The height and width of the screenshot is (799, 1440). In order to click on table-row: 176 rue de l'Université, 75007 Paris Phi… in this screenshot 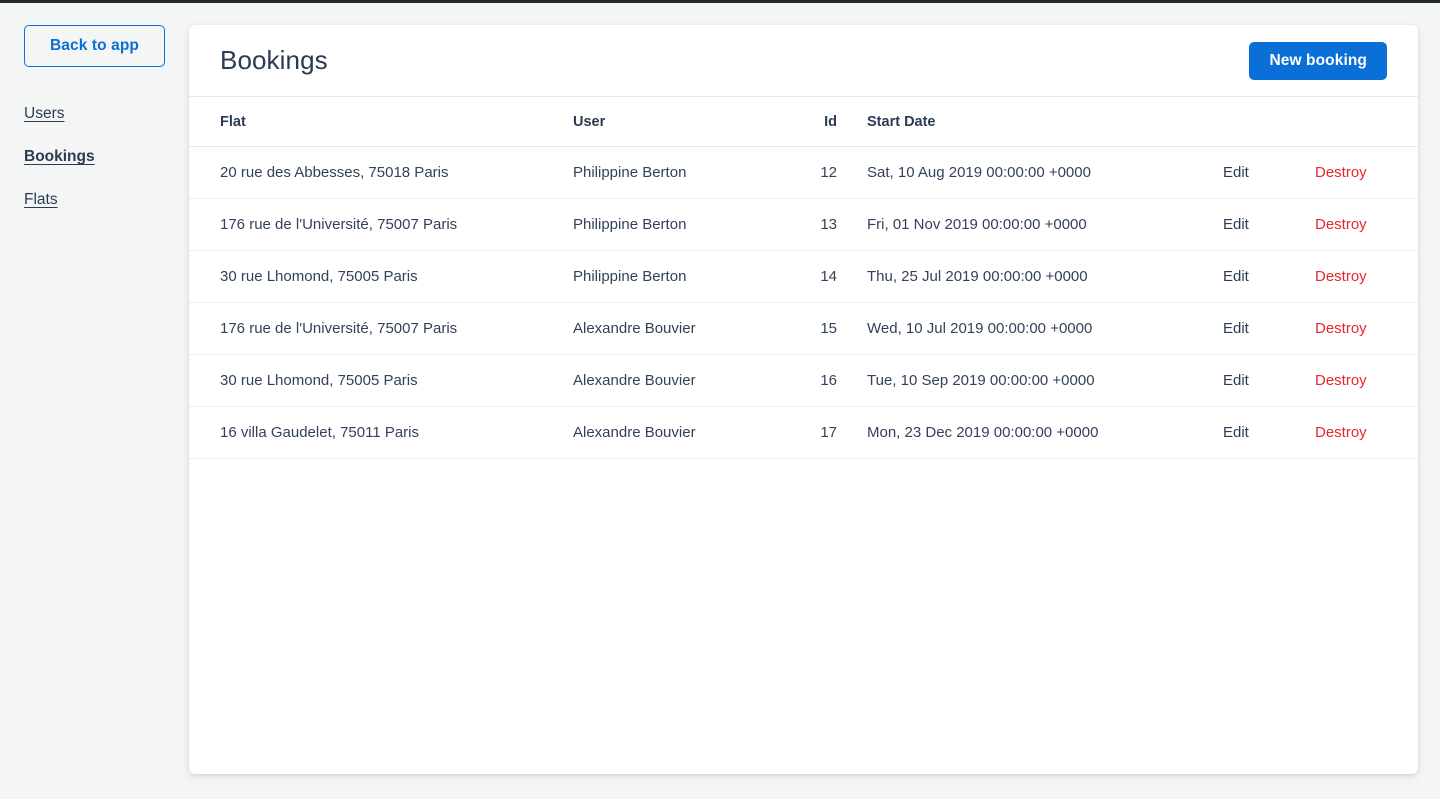, I will do `click(803, 224)`.